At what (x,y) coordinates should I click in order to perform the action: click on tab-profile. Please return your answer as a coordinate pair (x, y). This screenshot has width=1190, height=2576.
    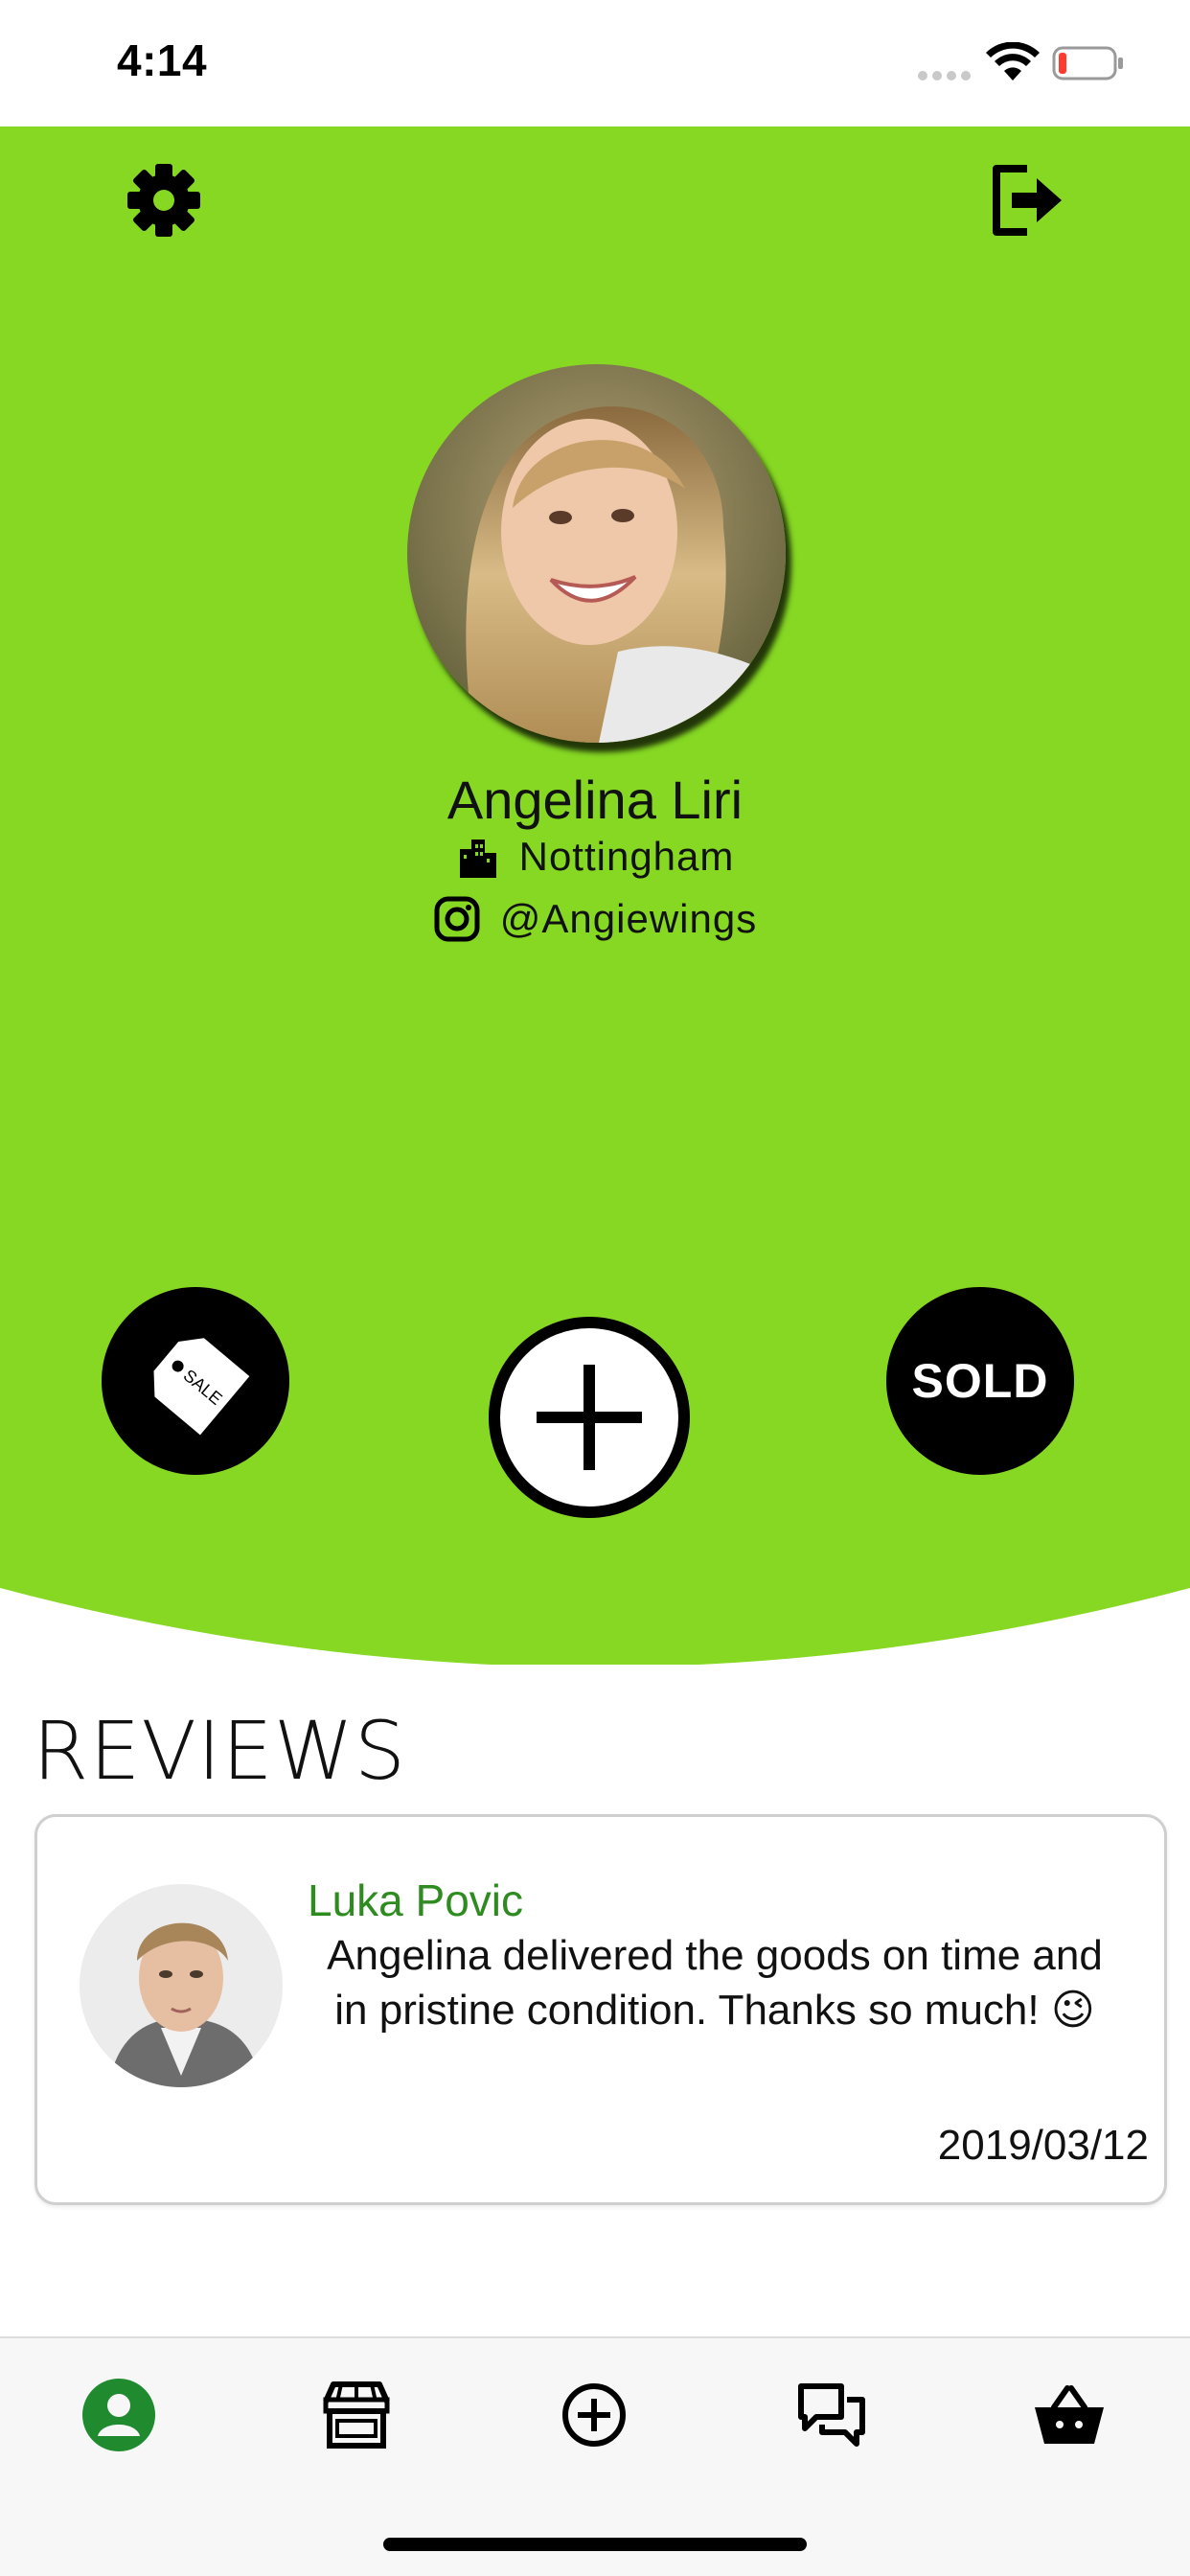
    Looking at the image, I should click on (119, 2415).